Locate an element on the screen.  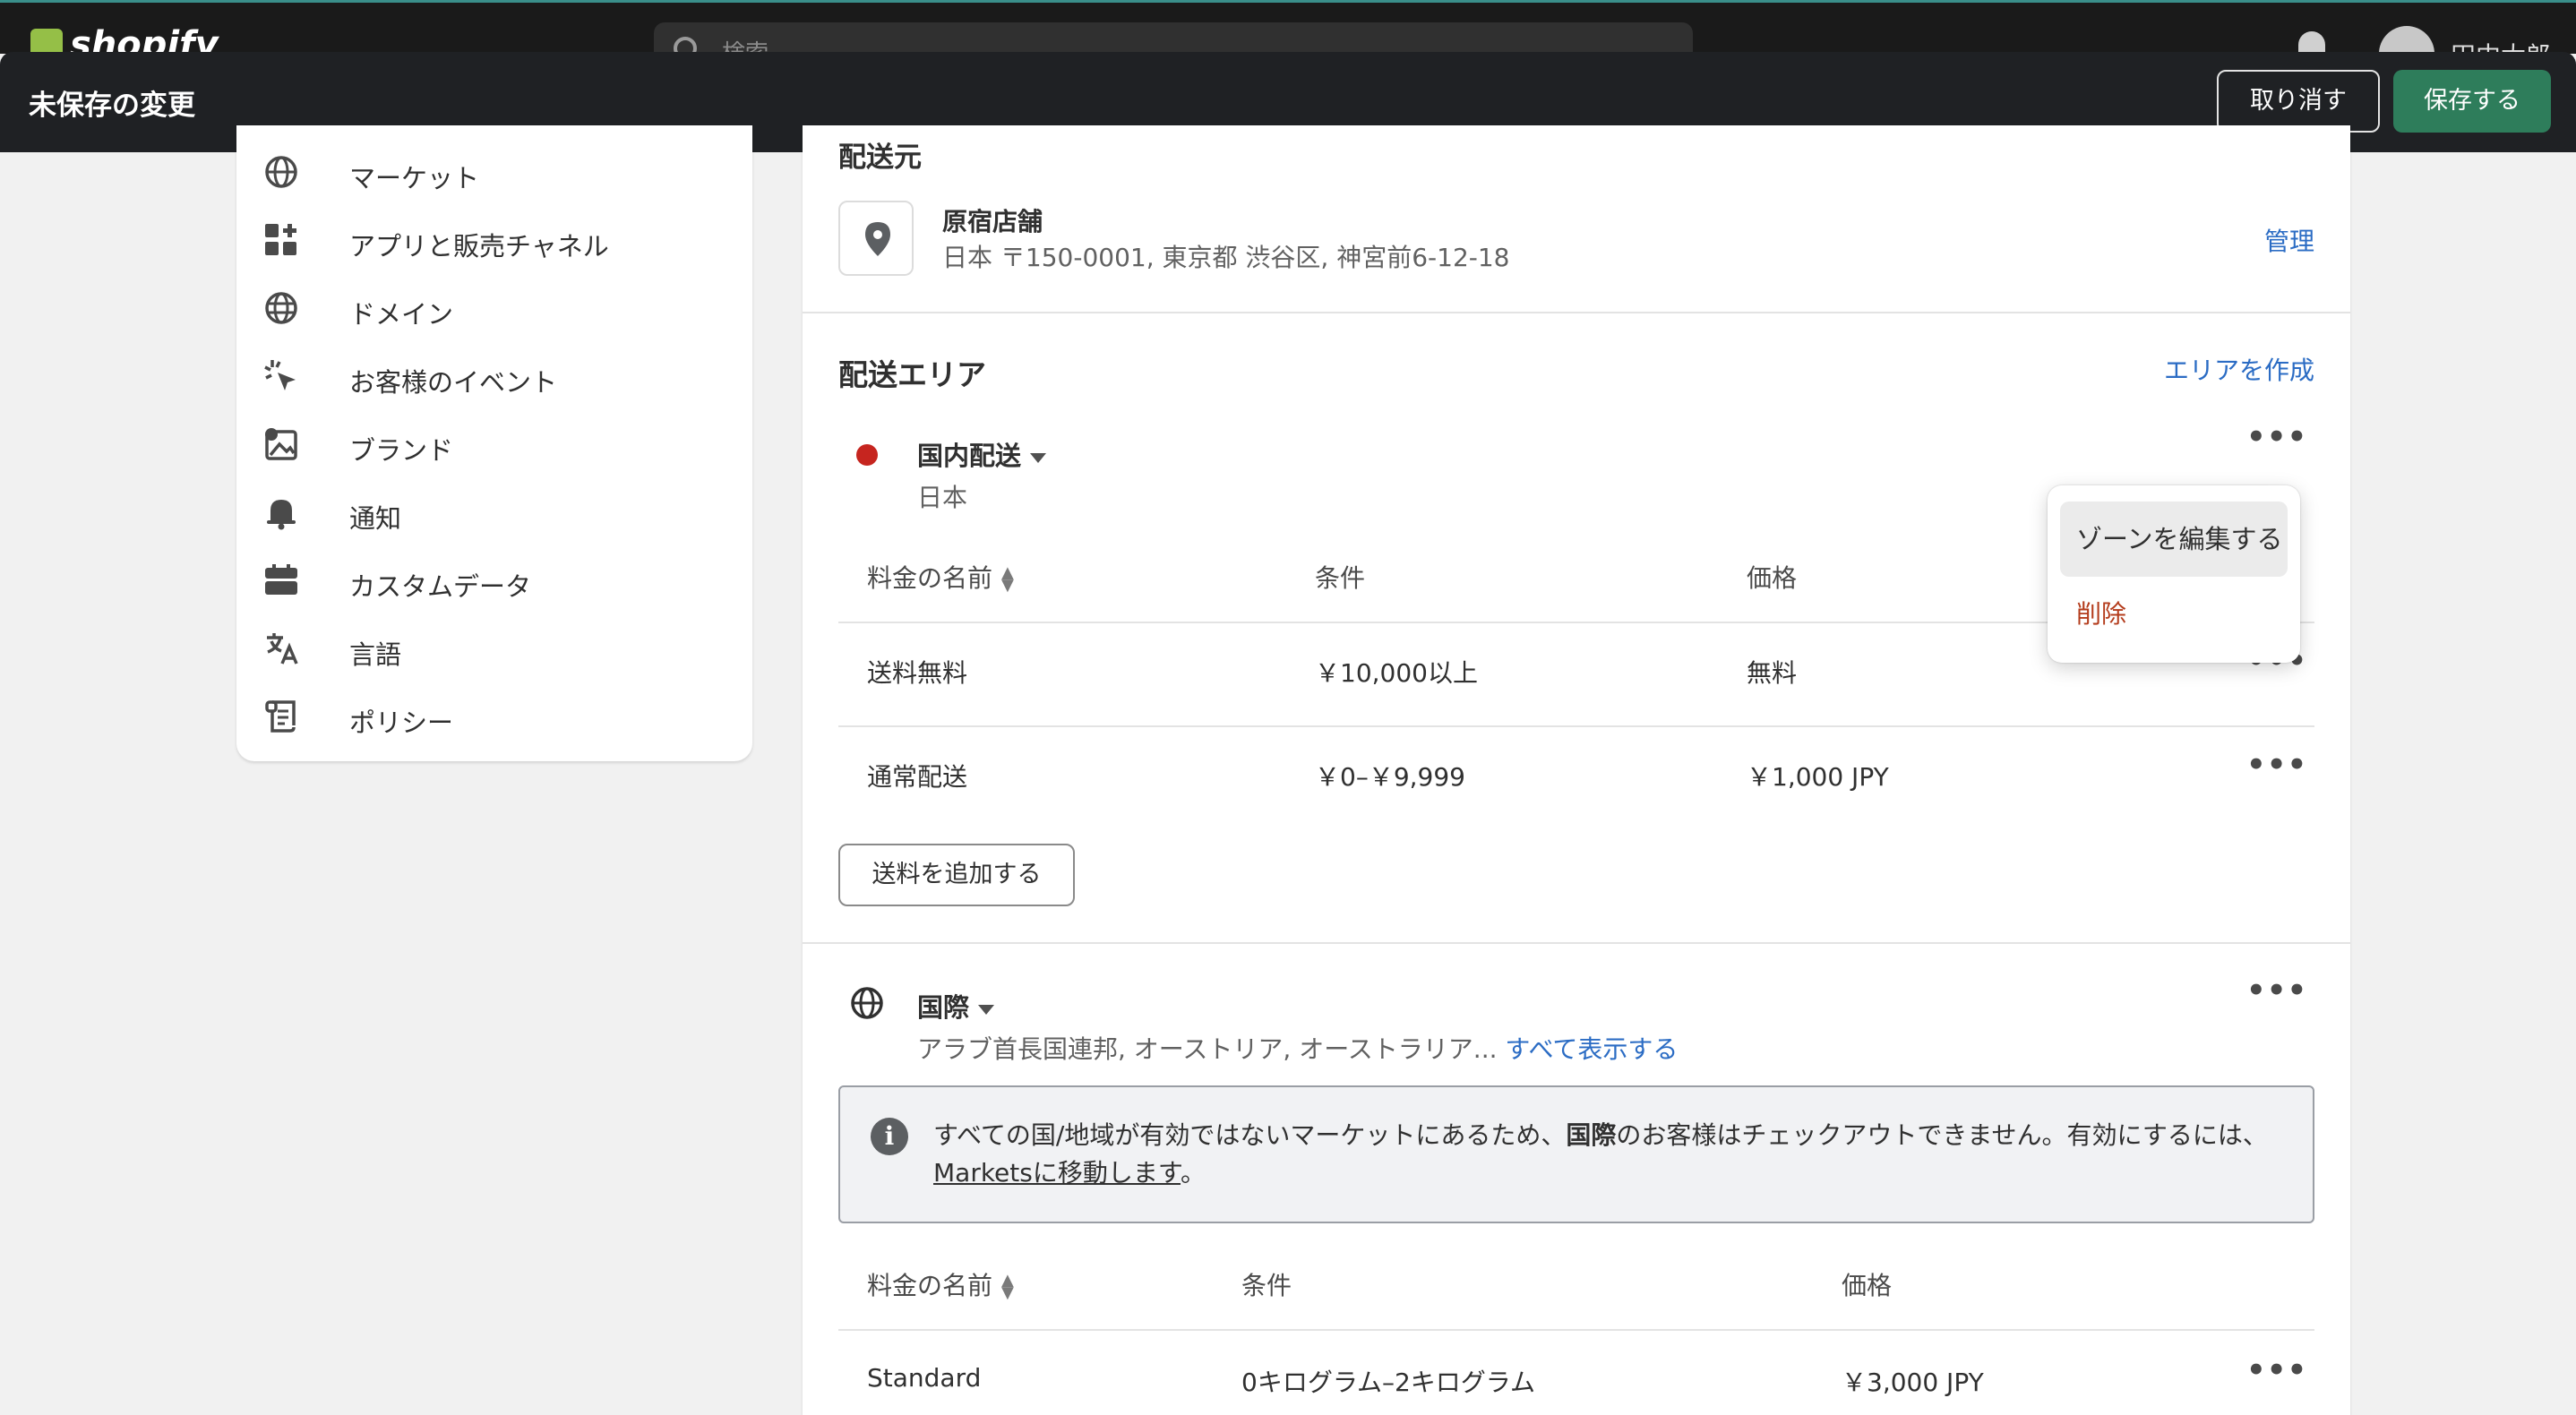
location-name: 原宿店舗 is located at coordinates (992, 221).